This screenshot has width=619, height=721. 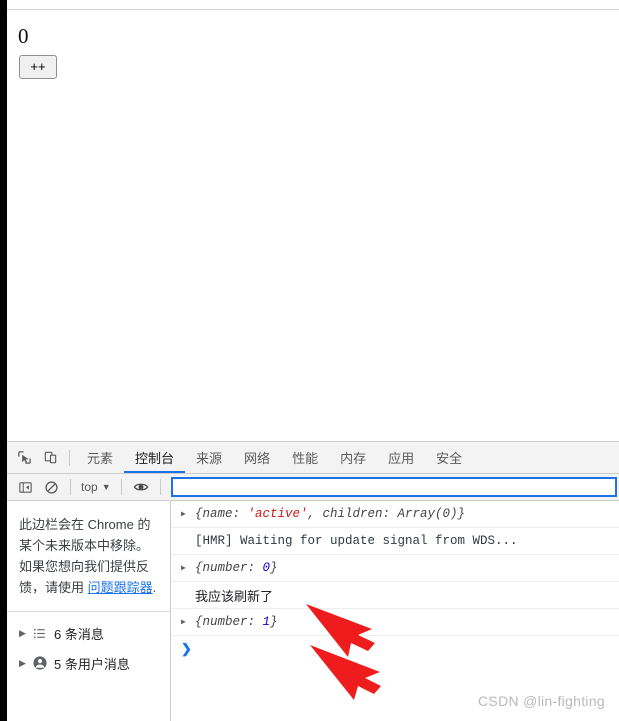 I want to click on console-toolbar: top ▼, so click(x=313, y=487).